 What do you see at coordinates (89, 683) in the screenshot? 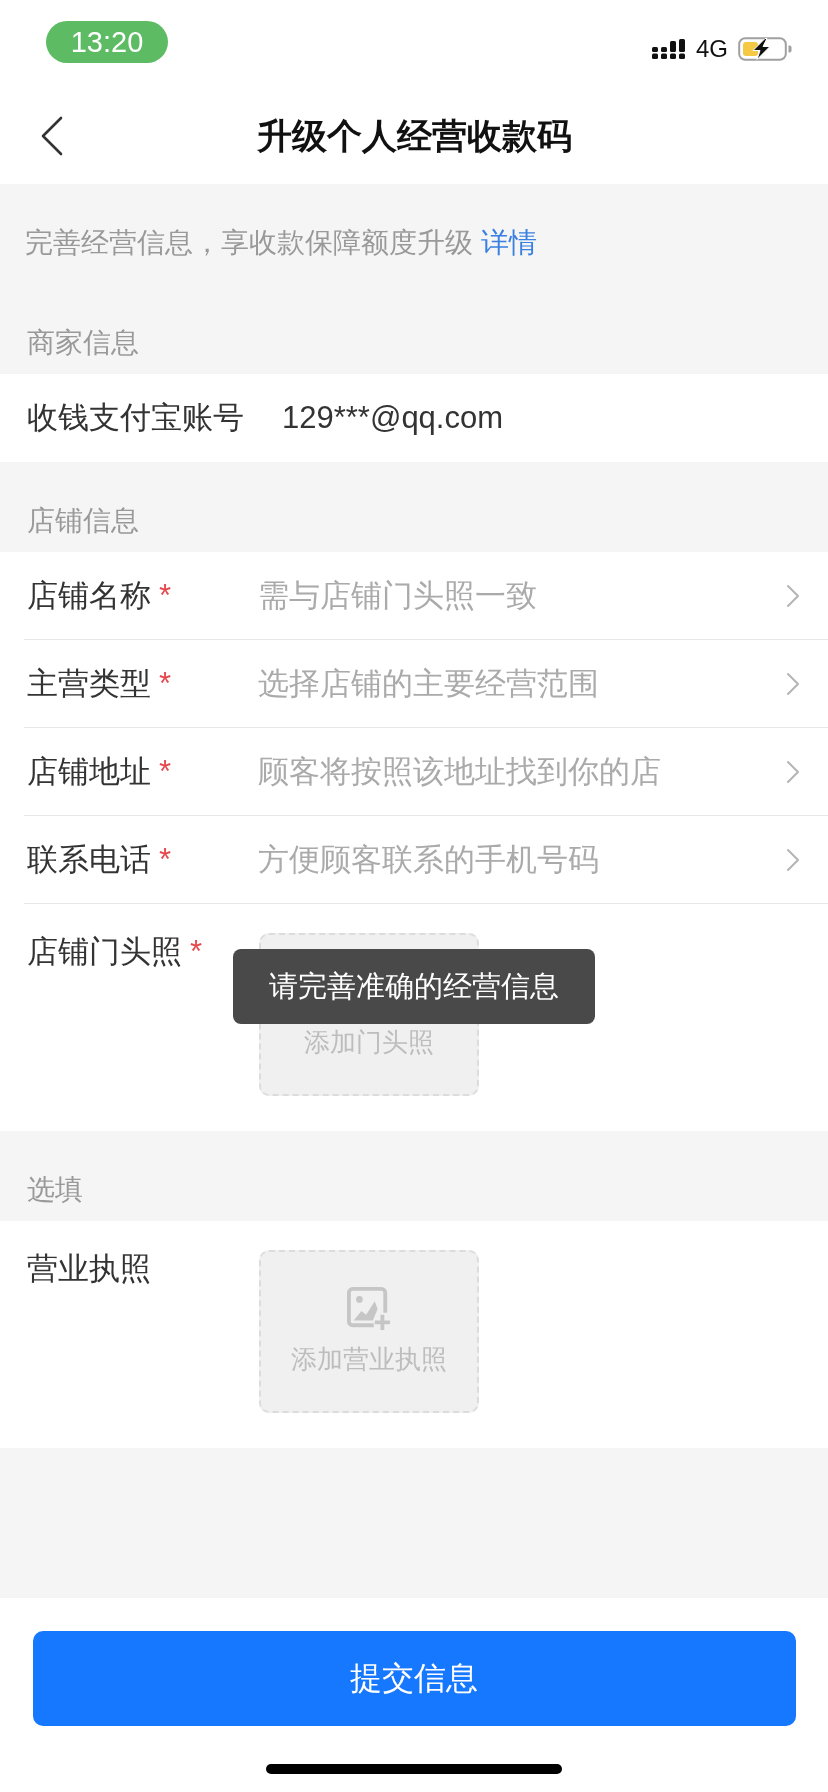
I see `field-label: 主营类型` at bounding box center [89, 683].